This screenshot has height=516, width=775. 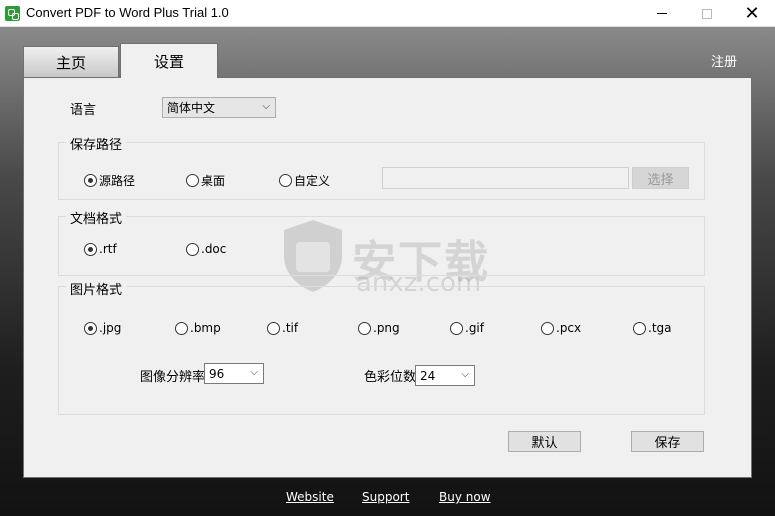 What do you see at coordinates (445, 375) in the screenshot?
I see `color-depth-select: 24 ⌵` at bounding box center [445, 375].